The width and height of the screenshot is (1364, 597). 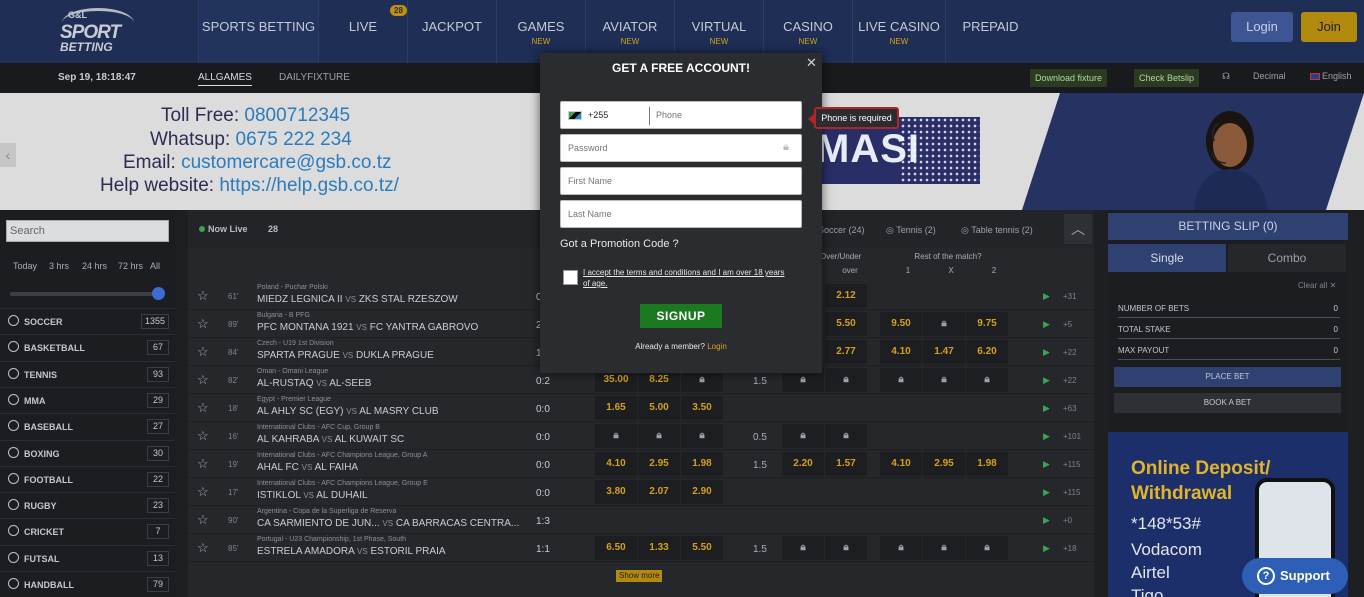 I want to click on check-betslip-button: Check Betslip, so click(x=1167, y=78).